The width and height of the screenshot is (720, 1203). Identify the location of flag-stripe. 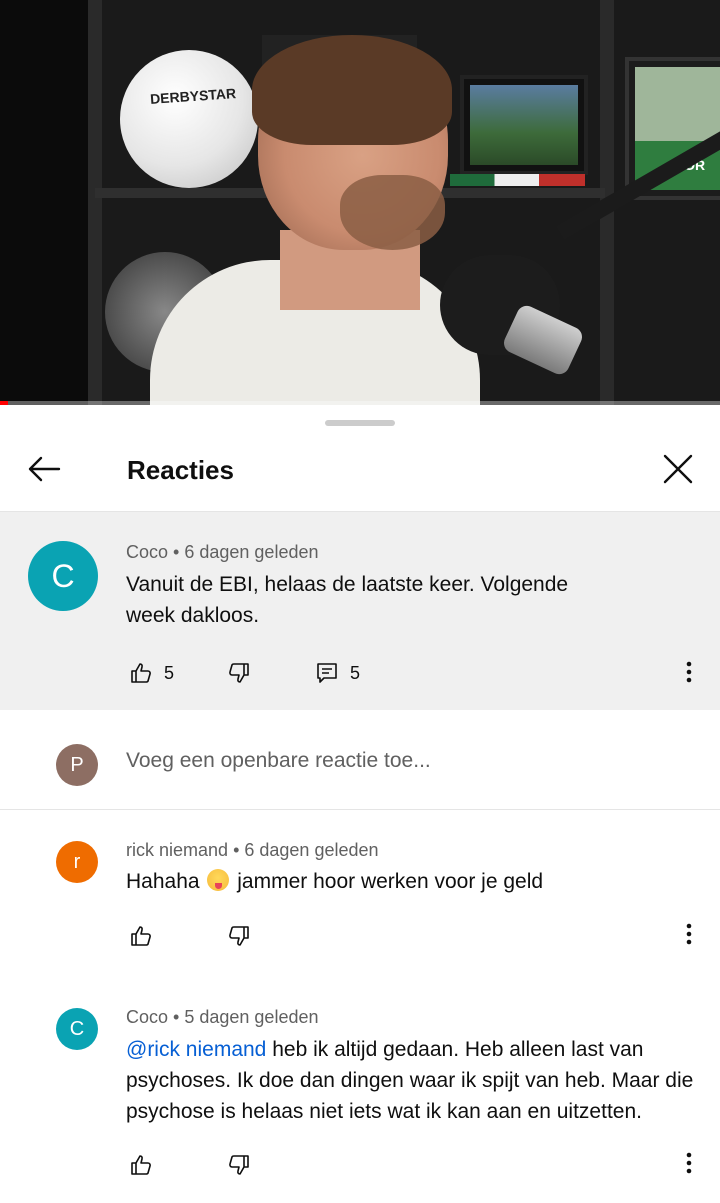
(517, 180).